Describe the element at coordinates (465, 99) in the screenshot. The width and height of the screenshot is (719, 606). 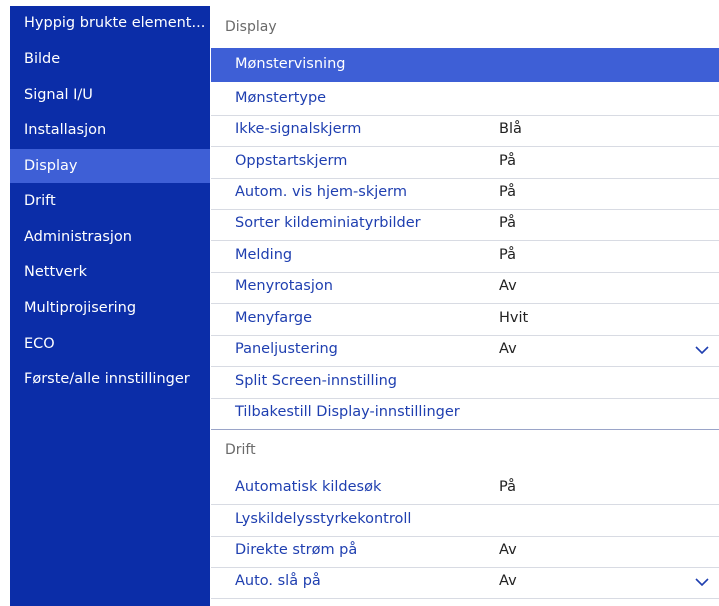
I see `menu-row-monstertype: Mønstertype` at that location.